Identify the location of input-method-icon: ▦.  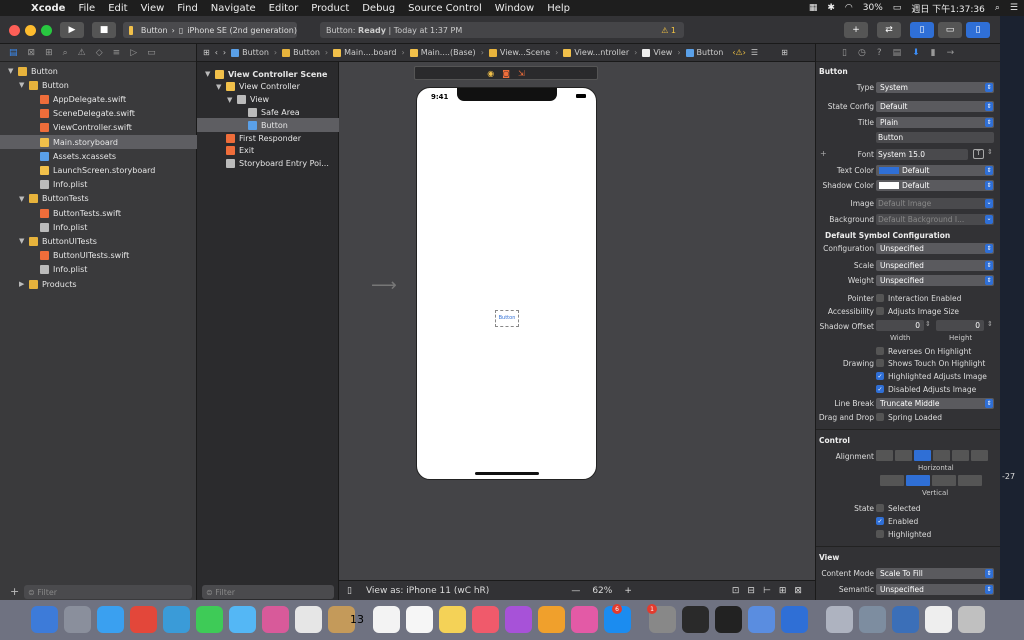
(813, 8).